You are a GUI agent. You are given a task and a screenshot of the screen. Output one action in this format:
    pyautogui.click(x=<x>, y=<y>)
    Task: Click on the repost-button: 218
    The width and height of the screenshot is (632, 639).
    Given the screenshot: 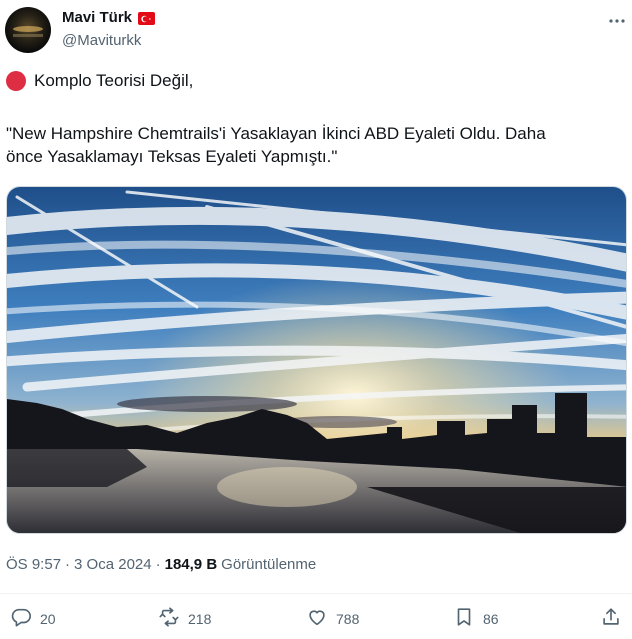 What is the action you would take?
    pyautogui.click(x=184, y=618)
    